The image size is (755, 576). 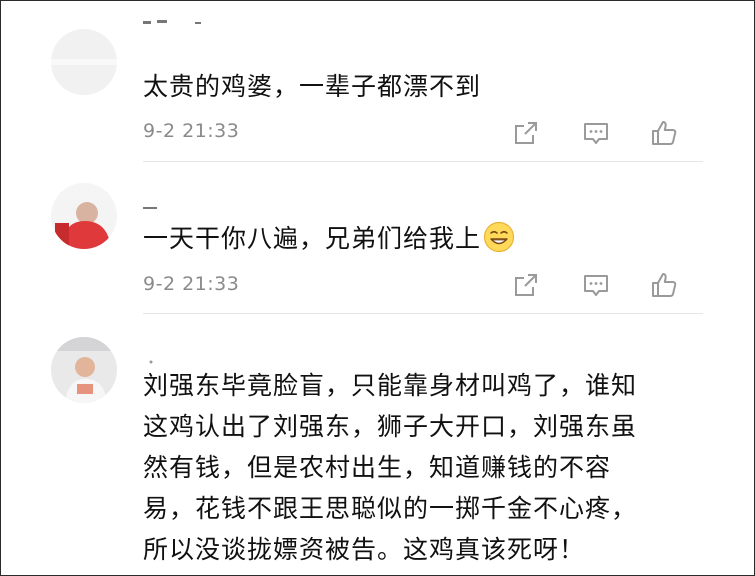 I want to click on grinning-face-emoji, so click(x=499, y=237).